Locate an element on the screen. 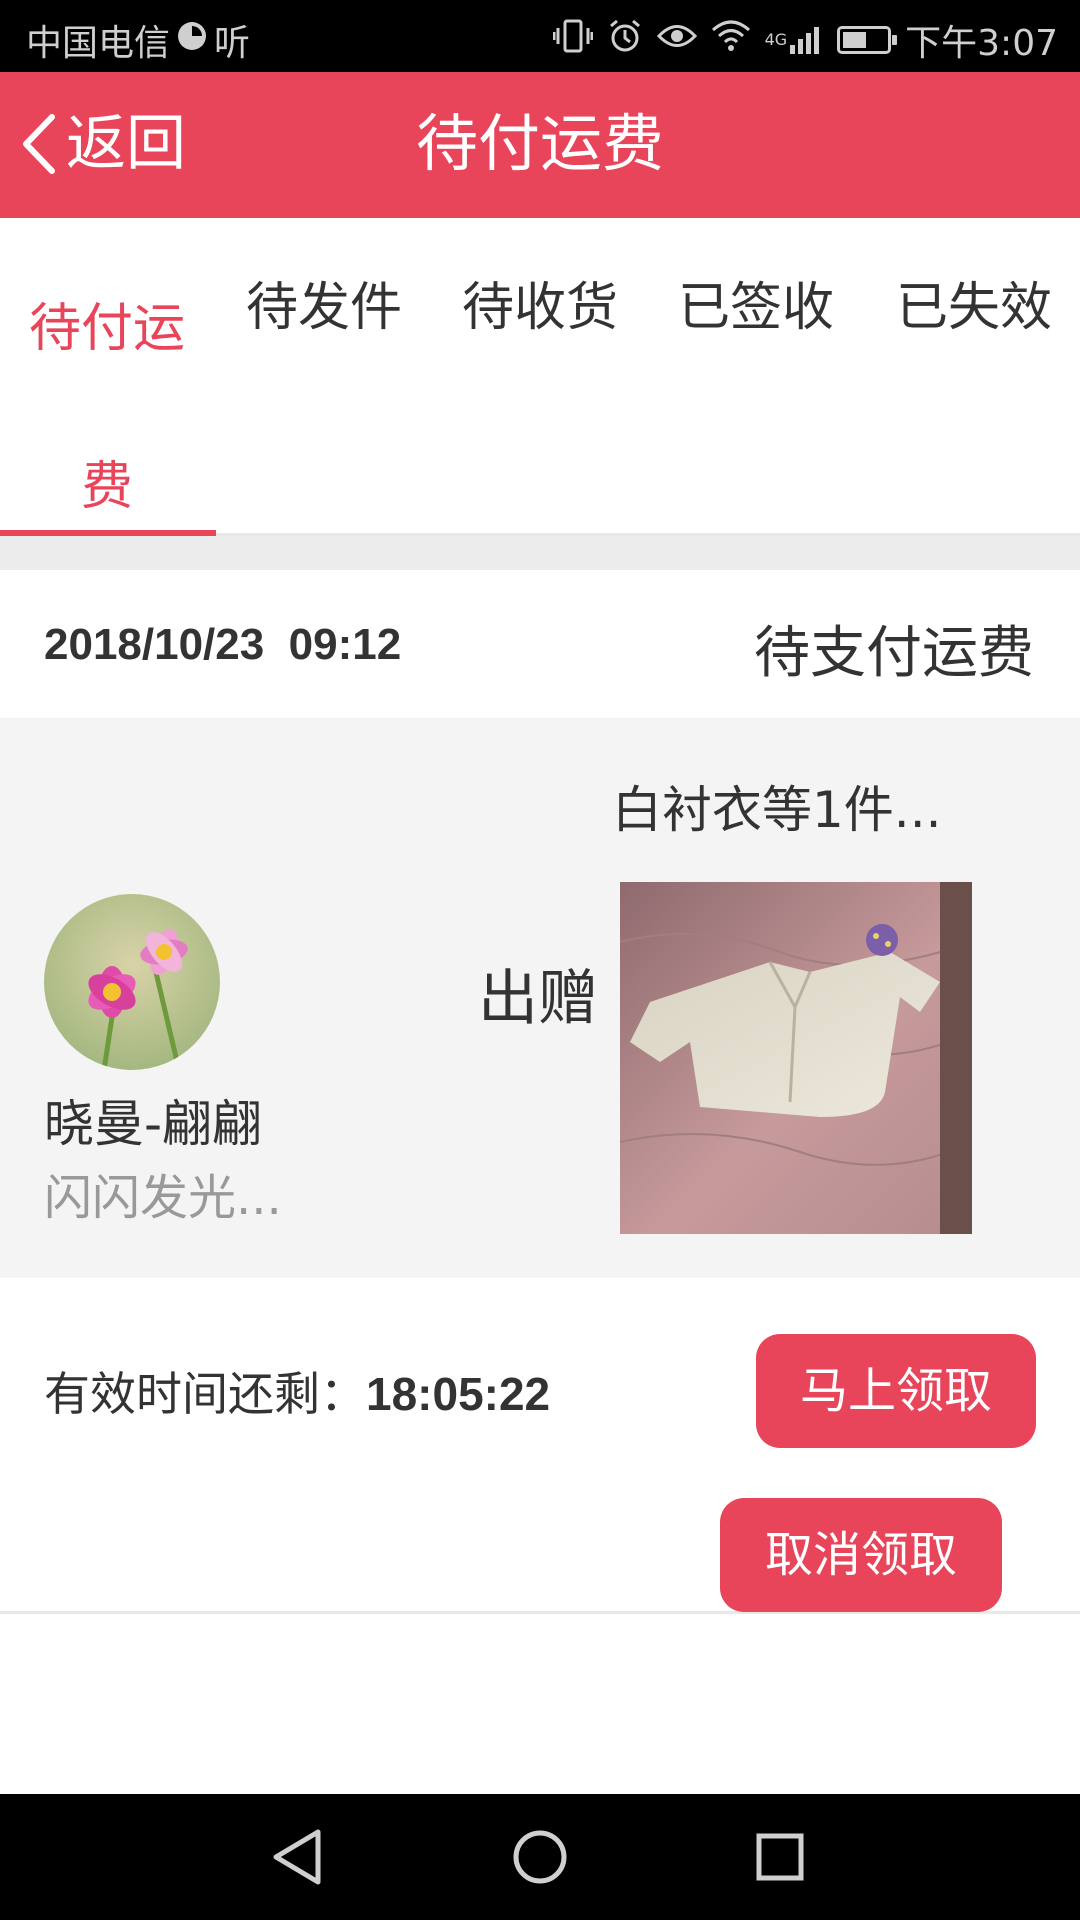  back-triangle-icon is located at coordinates (297, 1857).